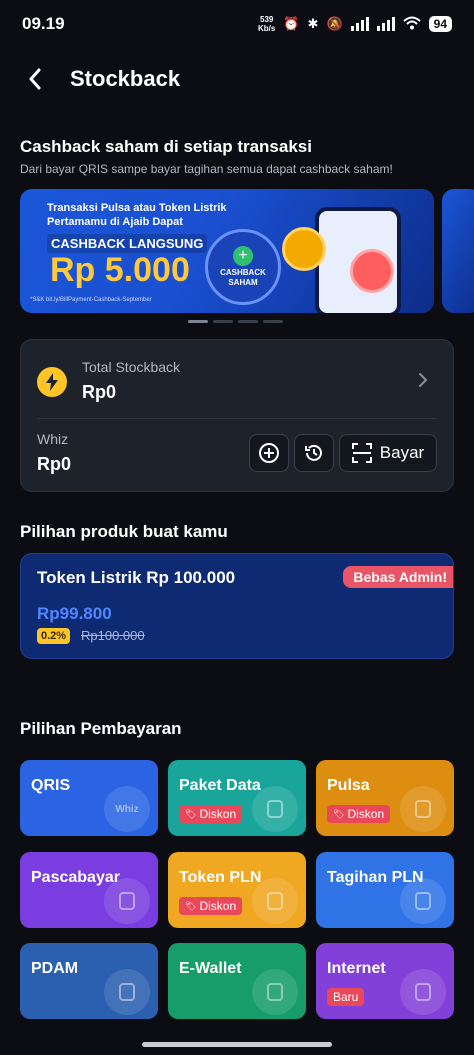 This screenshot has width=474, height=1055. Describe the element at coordinates (137, 208) in the screenshot. I see `banner-line1: Transaksi Pulsa atau Token Listrik` at that location.